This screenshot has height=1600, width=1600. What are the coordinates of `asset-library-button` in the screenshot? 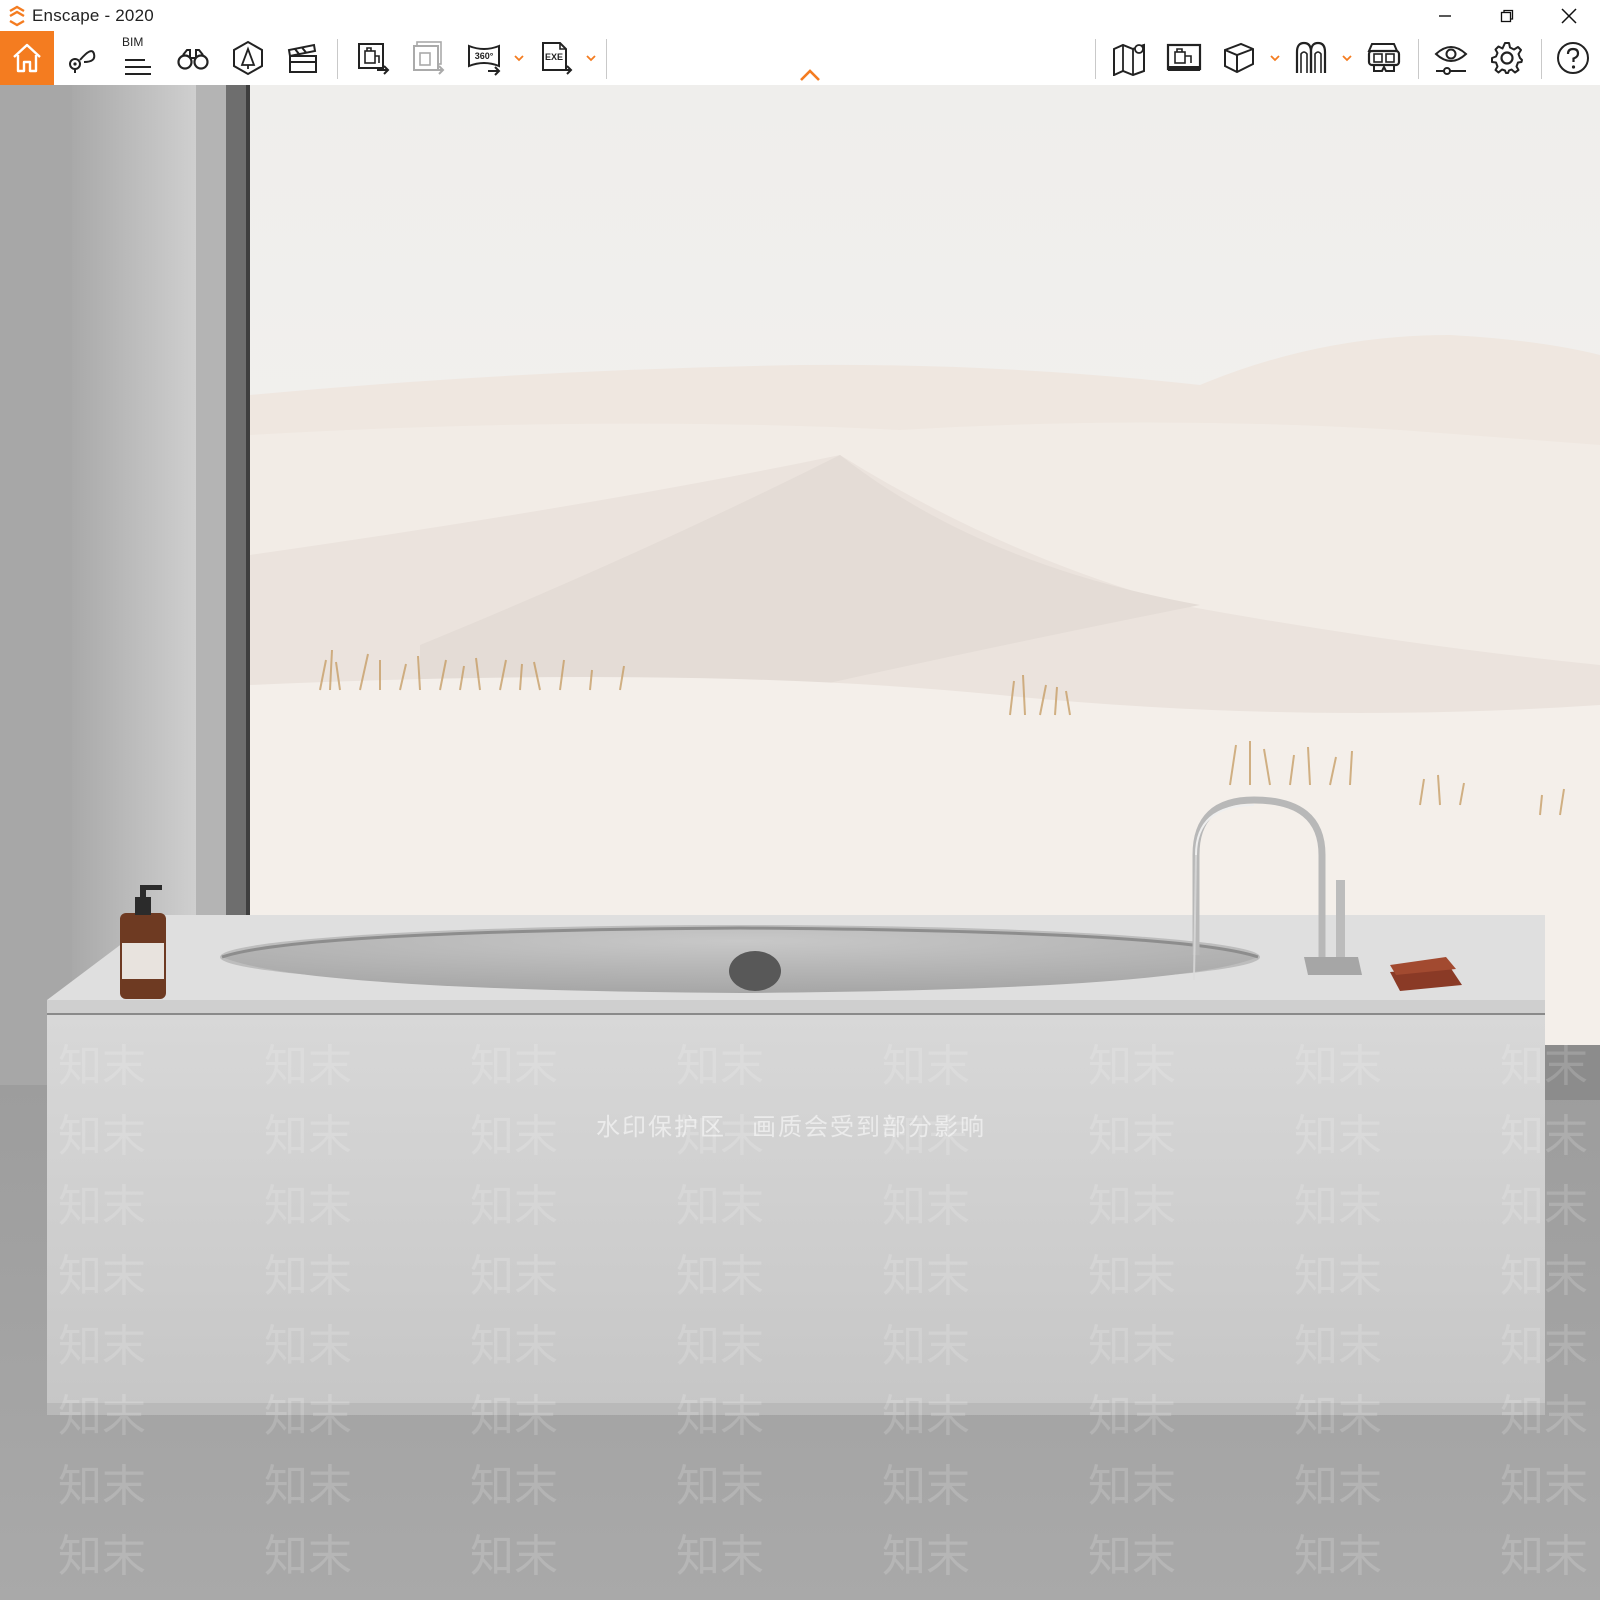 It's located at (248, 58).